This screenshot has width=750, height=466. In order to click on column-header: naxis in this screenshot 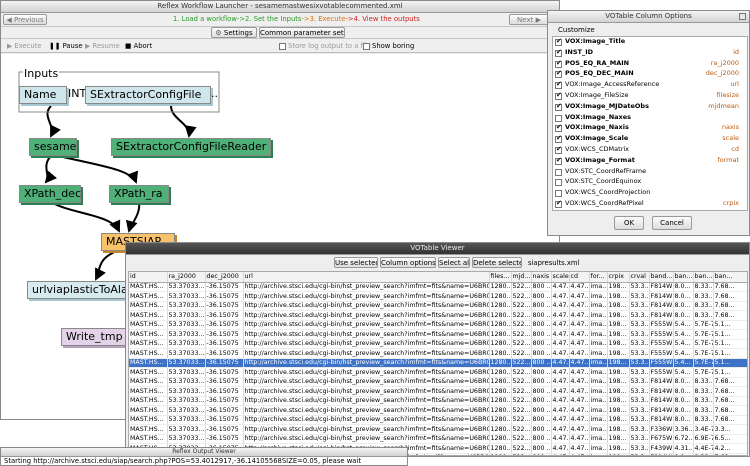, I will do `click(541, 277)`.